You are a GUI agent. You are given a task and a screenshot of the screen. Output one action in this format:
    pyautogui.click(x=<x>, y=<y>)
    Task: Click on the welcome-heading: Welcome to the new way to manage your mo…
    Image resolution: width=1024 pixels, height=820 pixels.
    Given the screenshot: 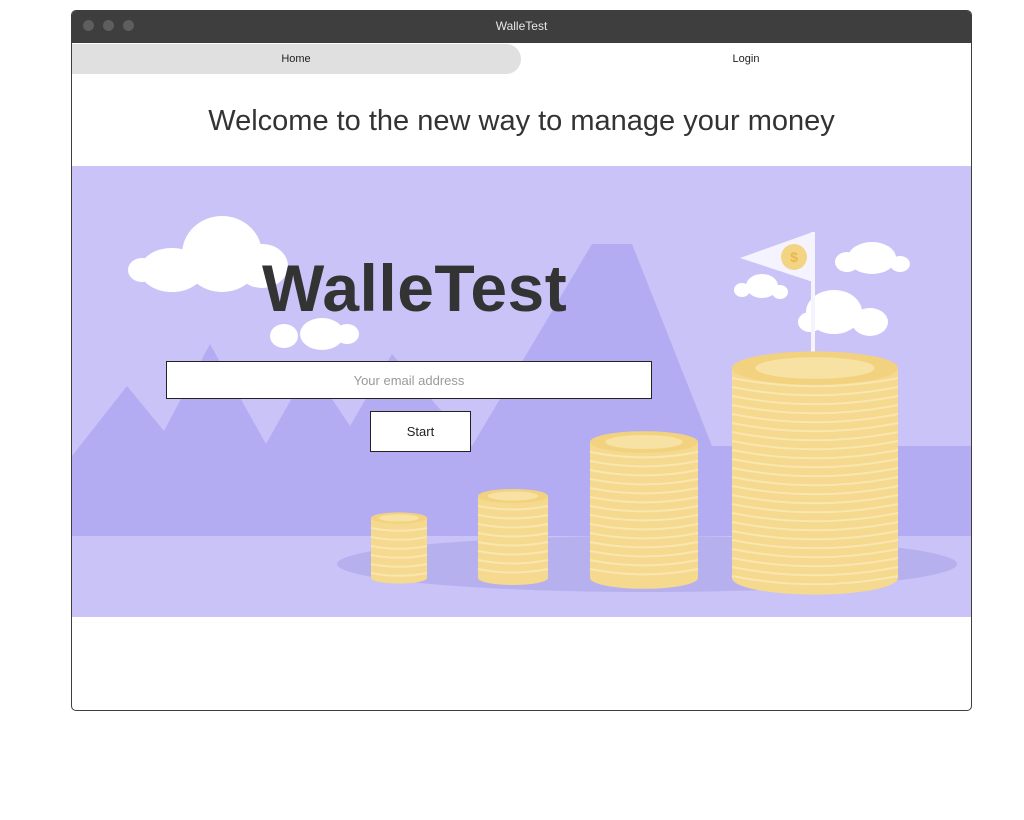 What is the action you would take?
    pyautogui.click(x=521, y=121)
    